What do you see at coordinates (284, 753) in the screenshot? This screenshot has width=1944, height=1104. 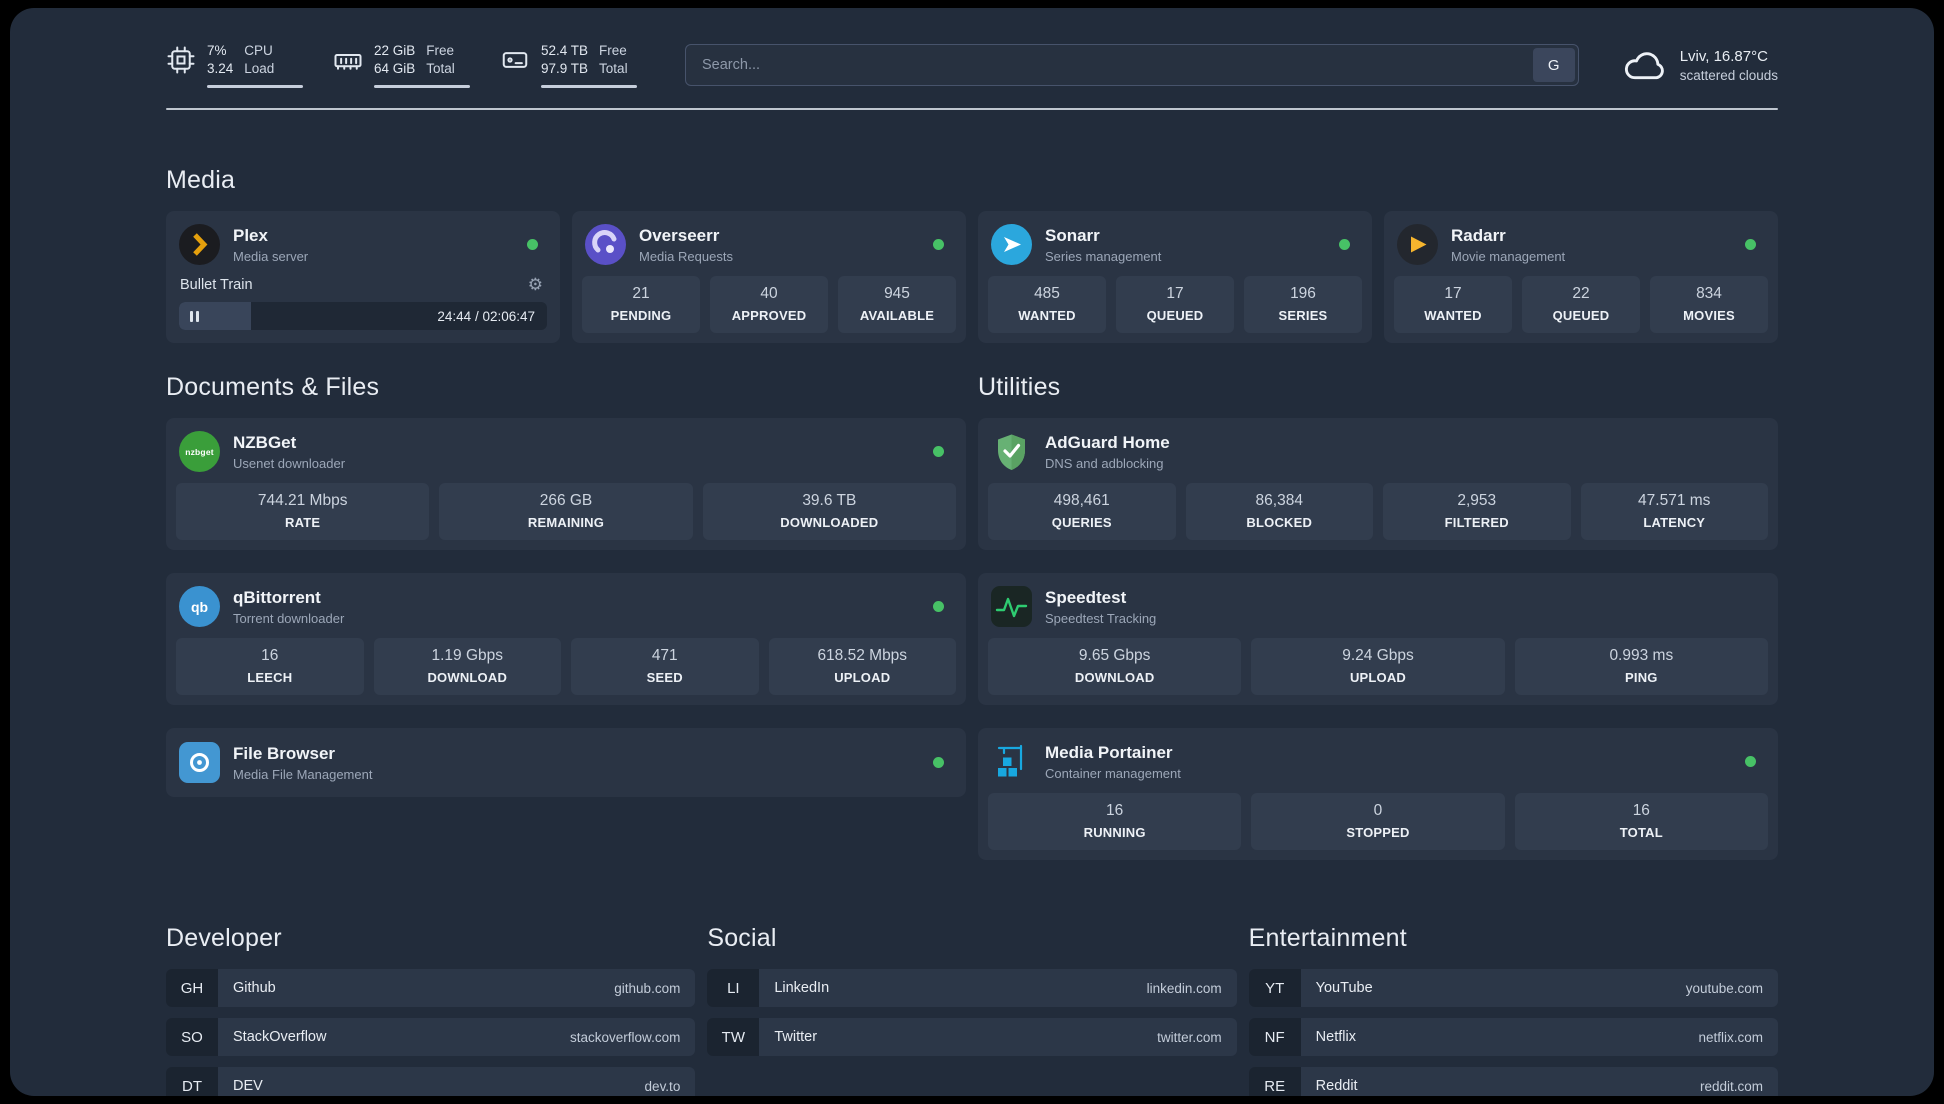 I see `app-name: File Browser` at bounding box center [284, 753].